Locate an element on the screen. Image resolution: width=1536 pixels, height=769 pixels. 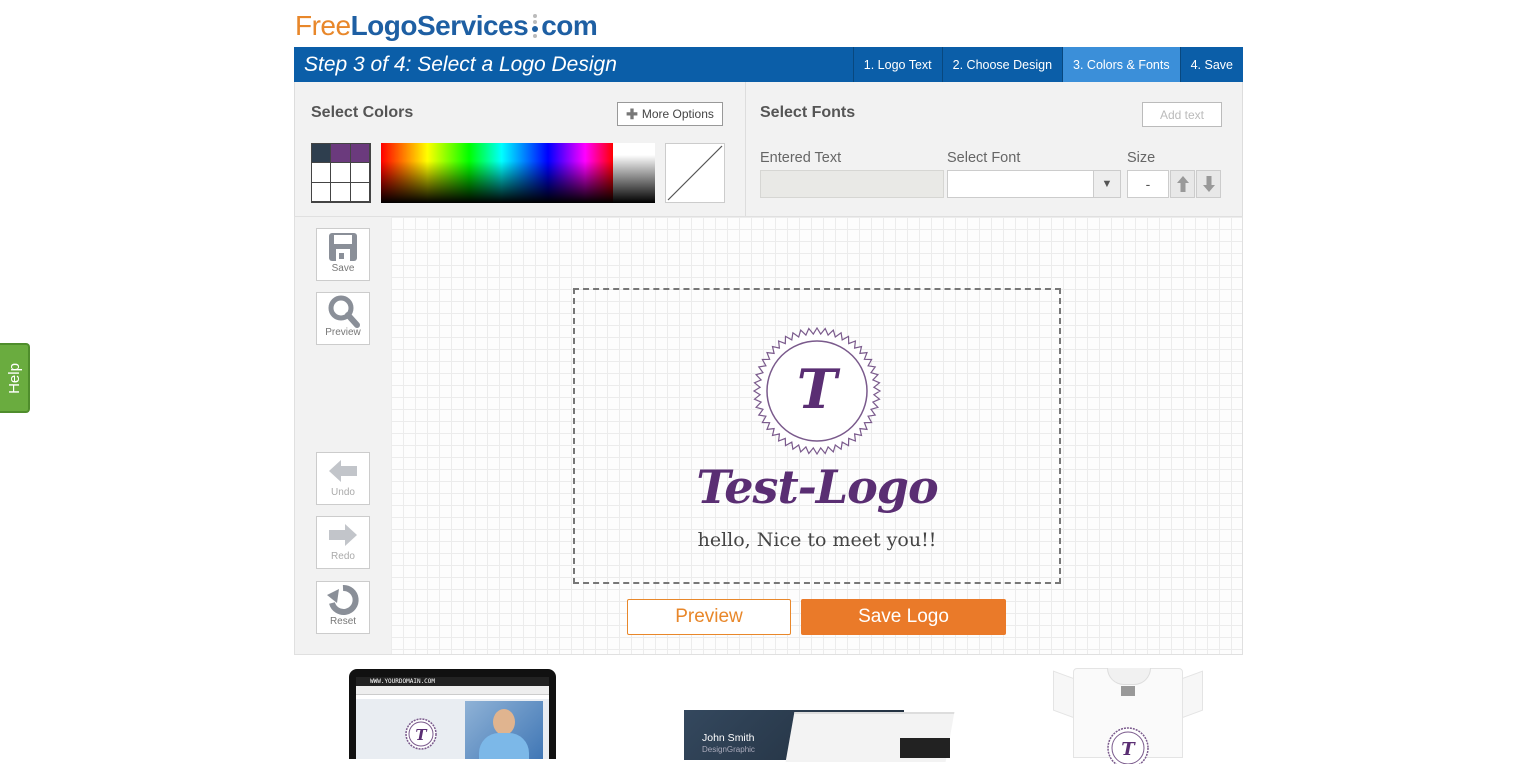
add-text-button: Add text is located at coordinates (1182, 114).